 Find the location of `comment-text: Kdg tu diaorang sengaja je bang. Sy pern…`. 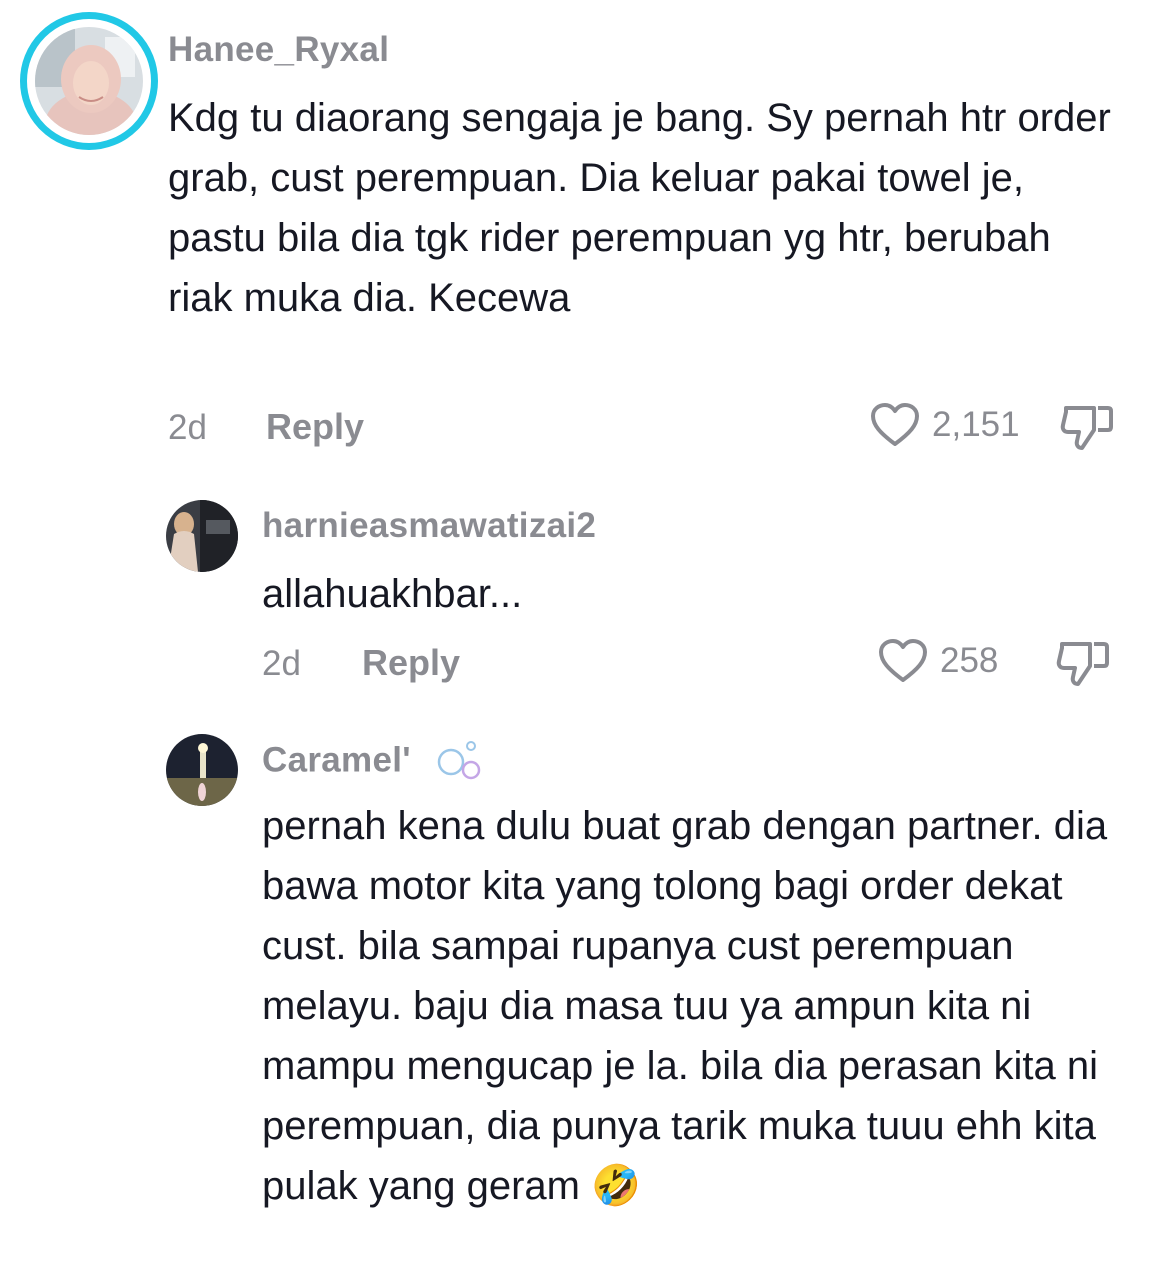

comment-text: Kdg tu diaorang sengaja je bang. Sy pern… is located at coordinates (639, 208).